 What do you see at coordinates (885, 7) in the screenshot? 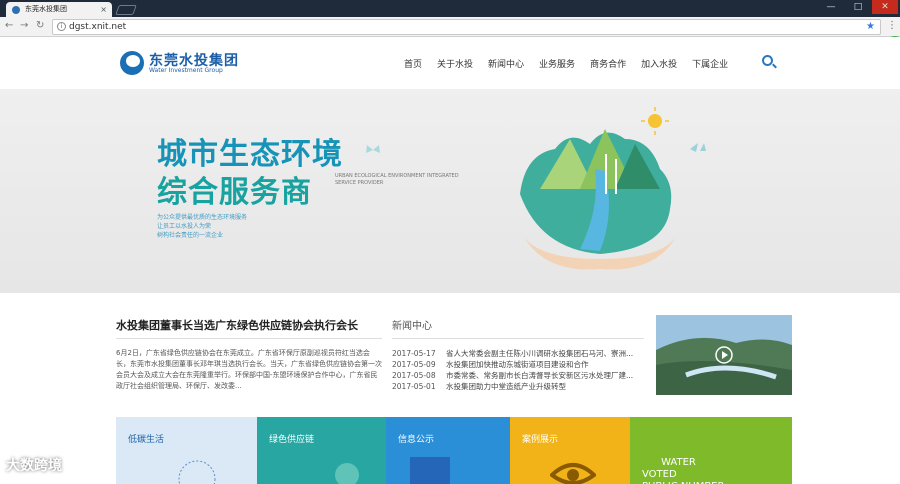
I see `close-window-button: ✕` at bounding box center [885, 7].